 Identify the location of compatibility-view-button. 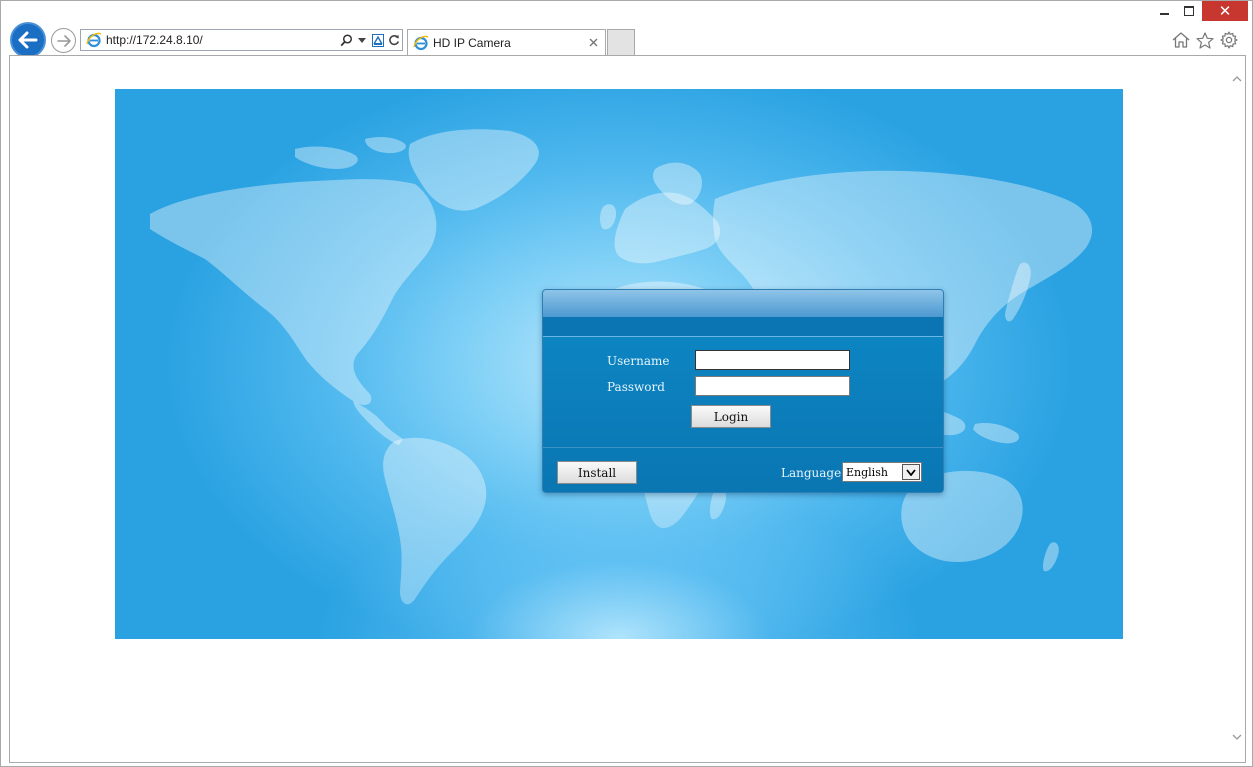
(378, 40).